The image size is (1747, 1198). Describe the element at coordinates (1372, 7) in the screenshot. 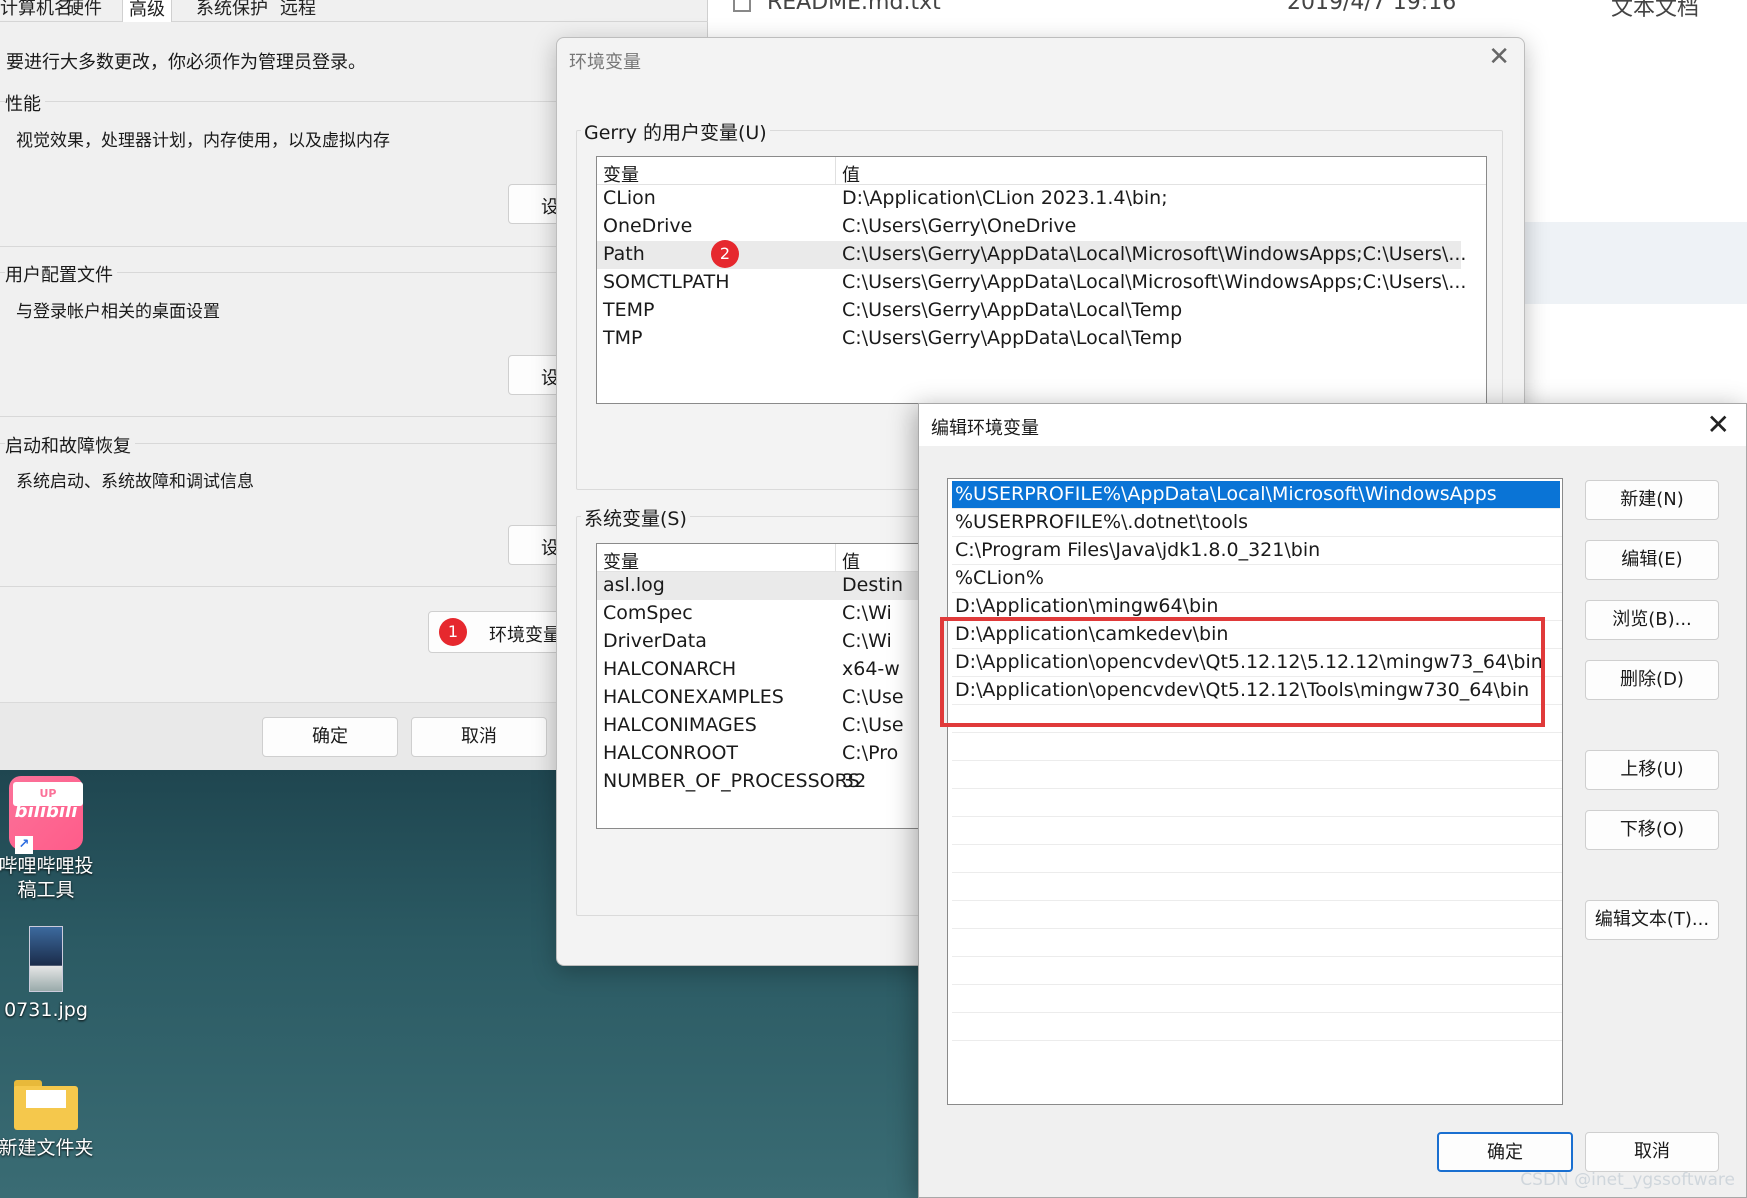

I see `file-date: 2019/4/7 19:16` at that location.